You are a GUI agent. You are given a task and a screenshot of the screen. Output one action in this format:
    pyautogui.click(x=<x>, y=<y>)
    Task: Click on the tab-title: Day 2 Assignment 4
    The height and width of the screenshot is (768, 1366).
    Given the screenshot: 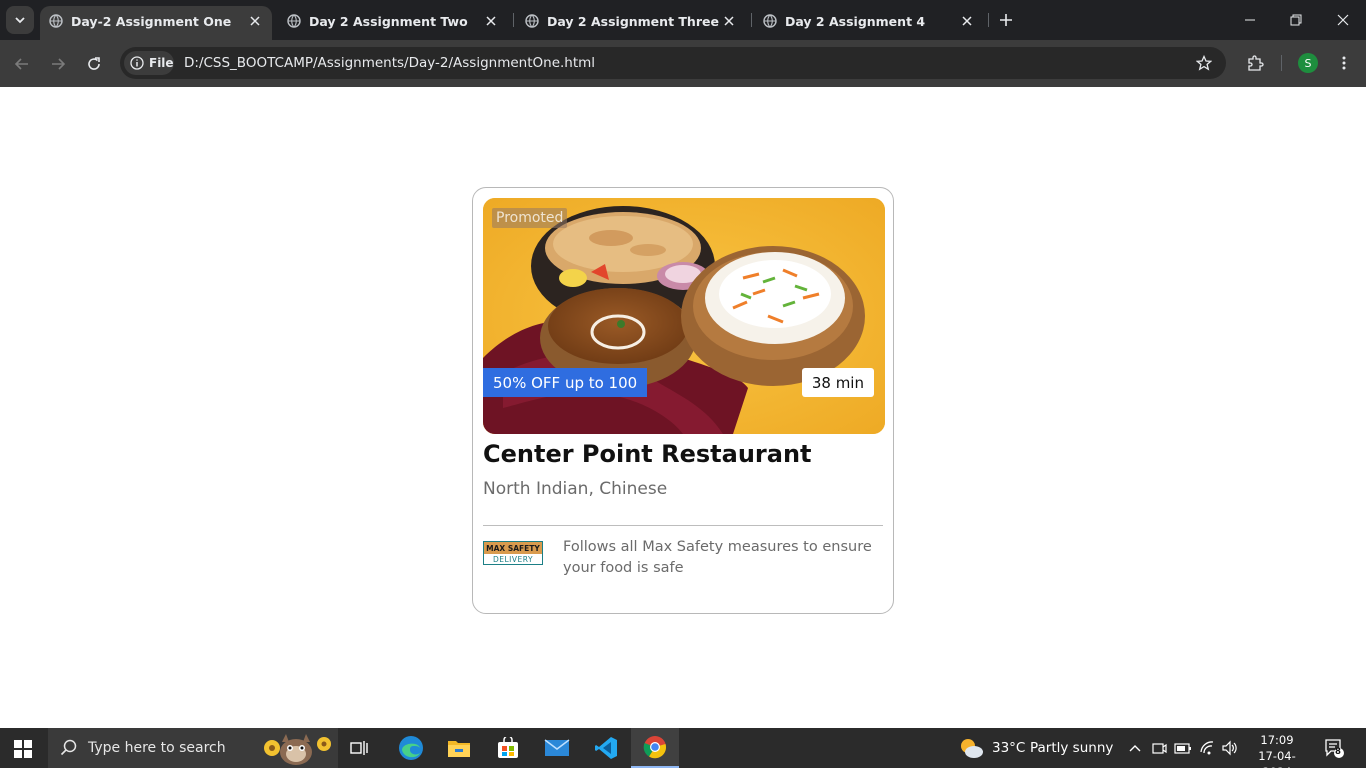 What is the action you would take?
    pyautogui.click(x=855, y=21)
    